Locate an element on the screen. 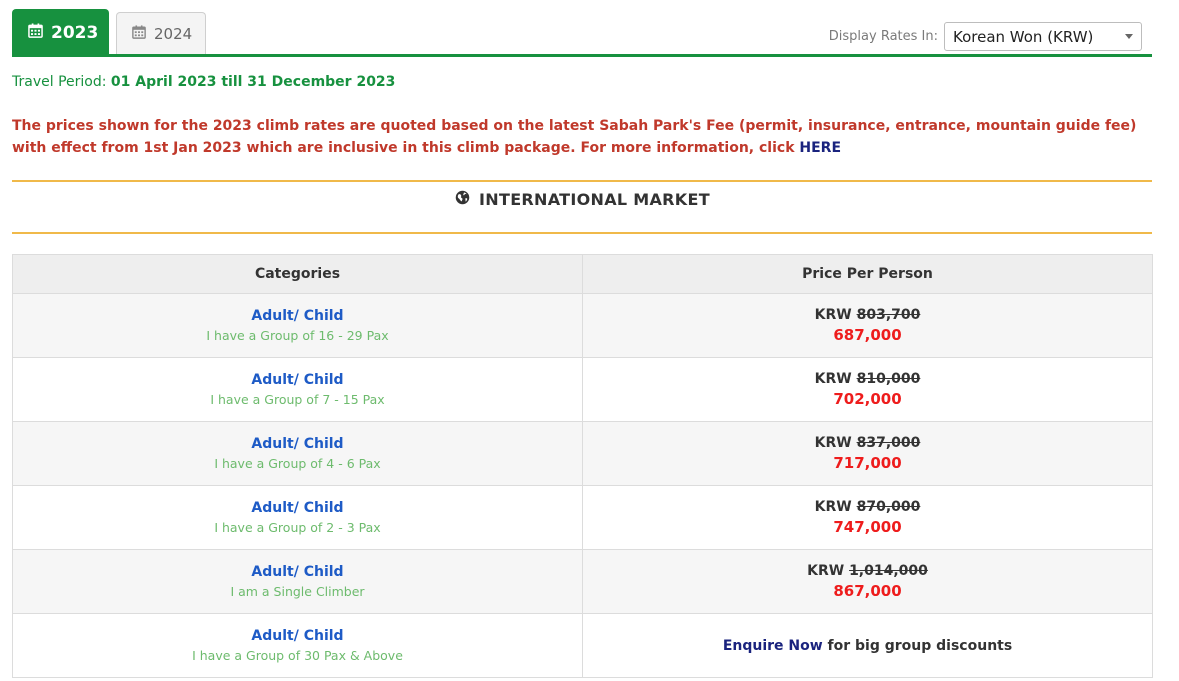  old-price: 810,000 is located at coordinates (888, 379).